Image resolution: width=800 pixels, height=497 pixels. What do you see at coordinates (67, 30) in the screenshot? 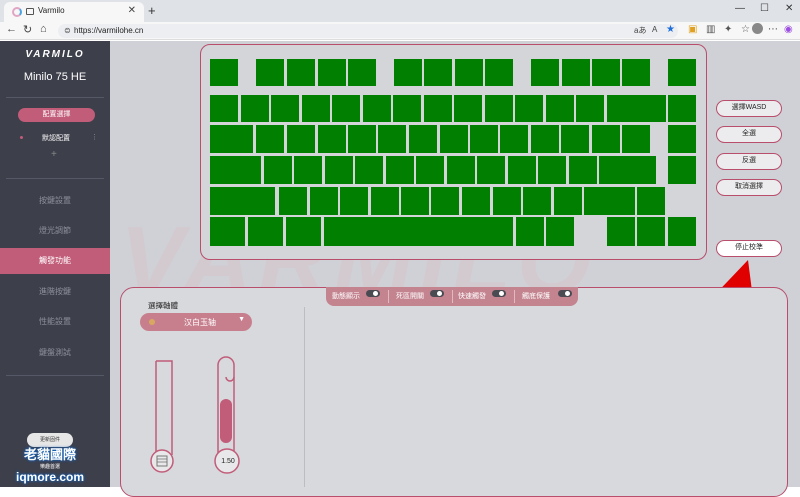
I see `site-info-icon: ⊜` at bounding box center [67, 30].